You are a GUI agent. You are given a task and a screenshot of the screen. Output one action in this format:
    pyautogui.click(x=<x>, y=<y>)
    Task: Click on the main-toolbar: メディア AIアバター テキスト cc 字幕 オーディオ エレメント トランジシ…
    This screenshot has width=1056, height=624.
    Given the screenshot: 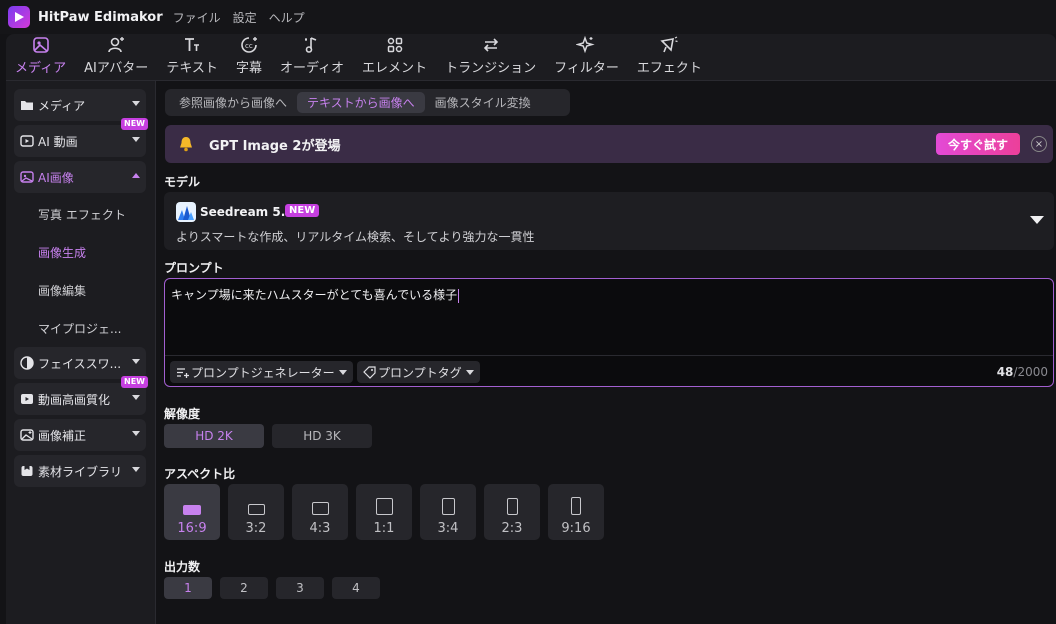 What is the action you would take?
    pyautogui.click(x=531, y=57)
    